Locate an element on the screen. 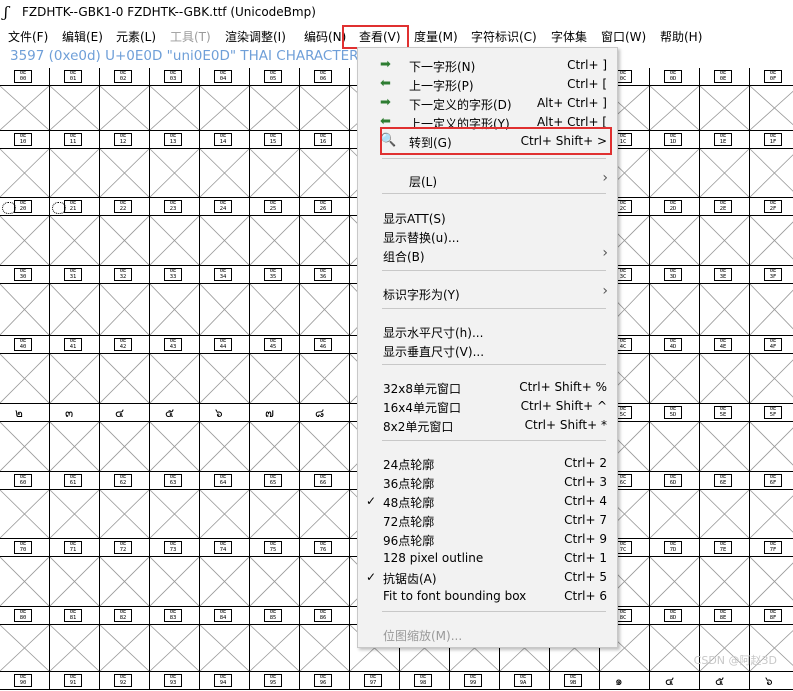 This screenshot has height=691, width=793. glyph-cell: 0E 2E is located at coordinates (724, 232).